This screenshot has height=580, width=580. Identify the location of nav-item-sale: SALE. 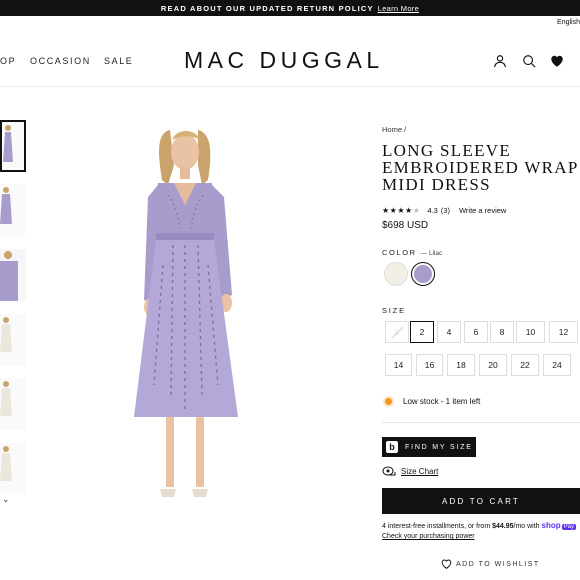
(118, 61).